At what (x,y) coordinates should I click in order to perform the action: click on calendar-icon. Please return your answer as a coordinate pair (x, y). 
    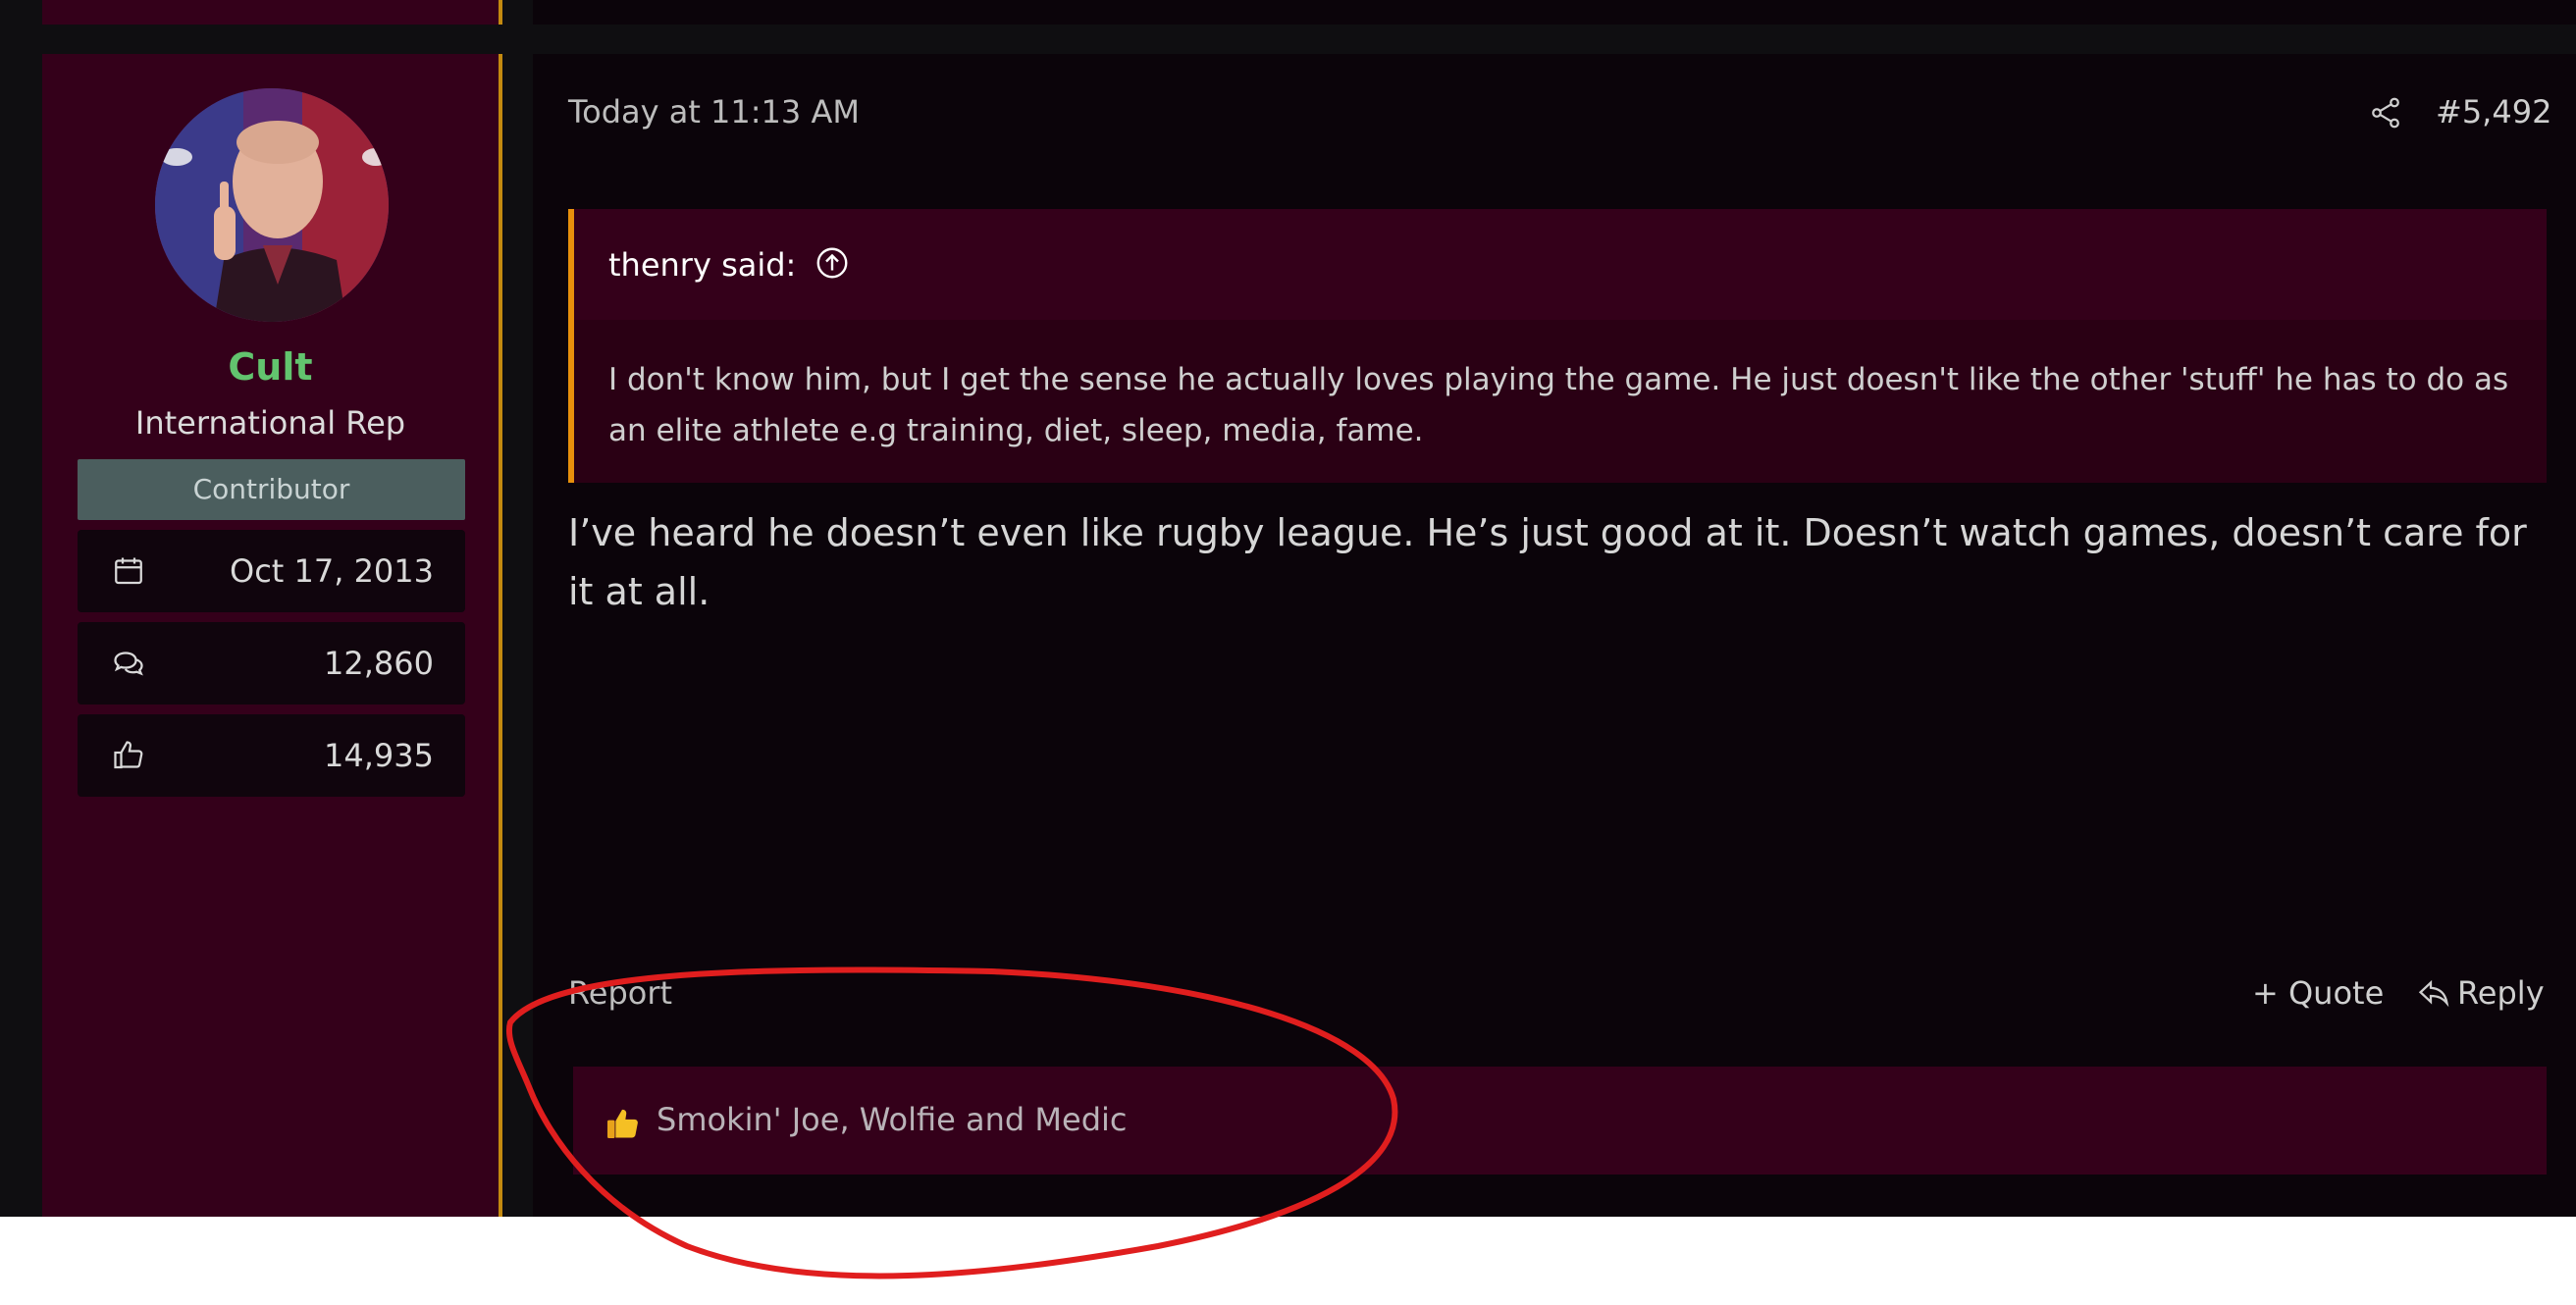
    Looking at the image, I should click on (128, 571).